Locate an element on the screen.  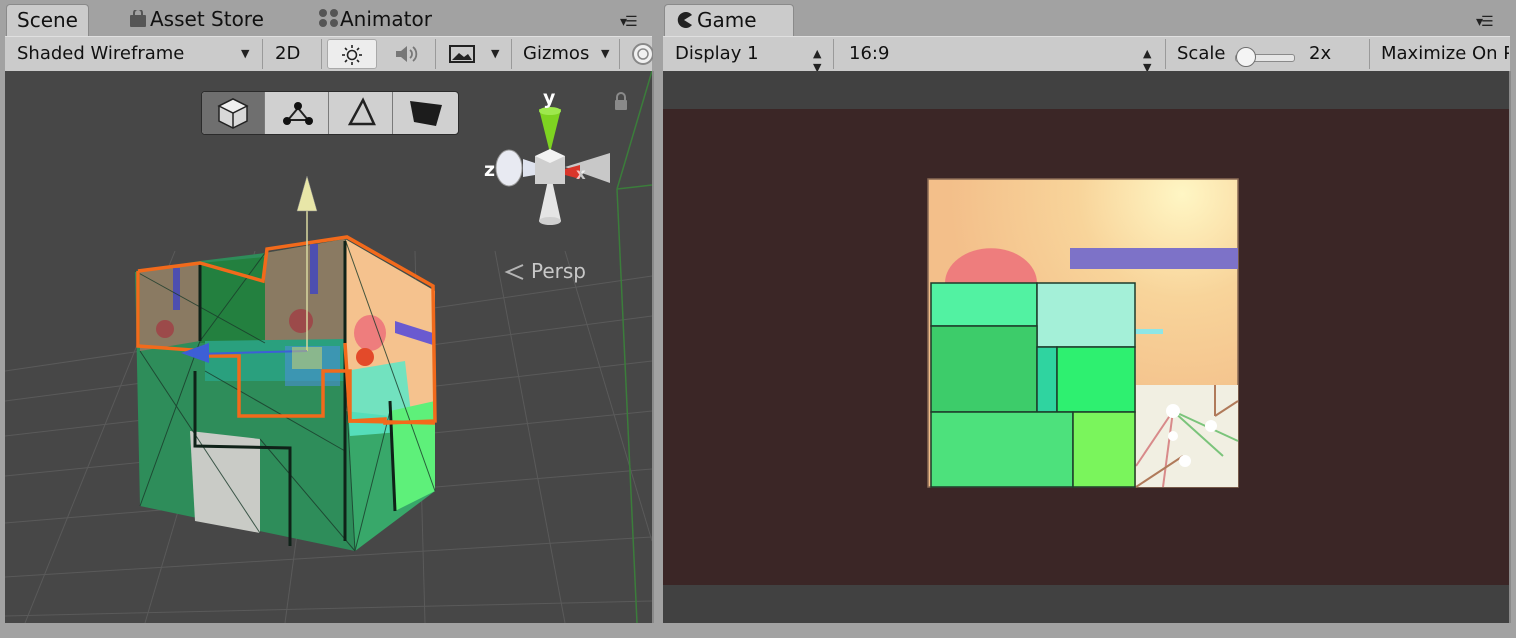
tab-asset-store: Asset Store is located at coordinates (196, 20).